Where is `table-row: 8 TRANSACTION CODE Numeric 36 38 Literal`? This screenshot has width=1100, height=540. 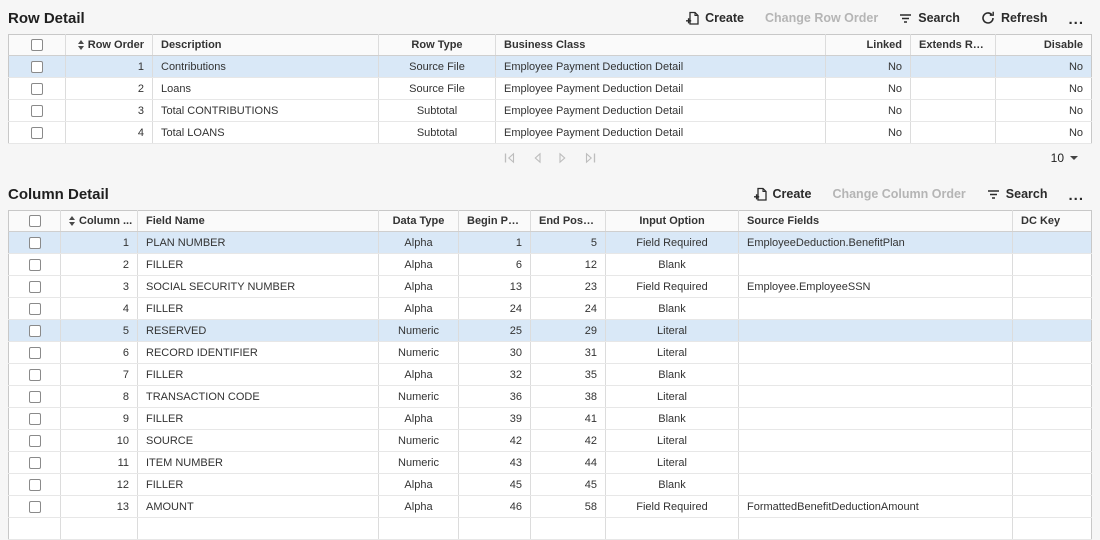
table-row: 8 TRANSACTION CODE Numeric 36 38 Literal is located at coordinates (550, 396).